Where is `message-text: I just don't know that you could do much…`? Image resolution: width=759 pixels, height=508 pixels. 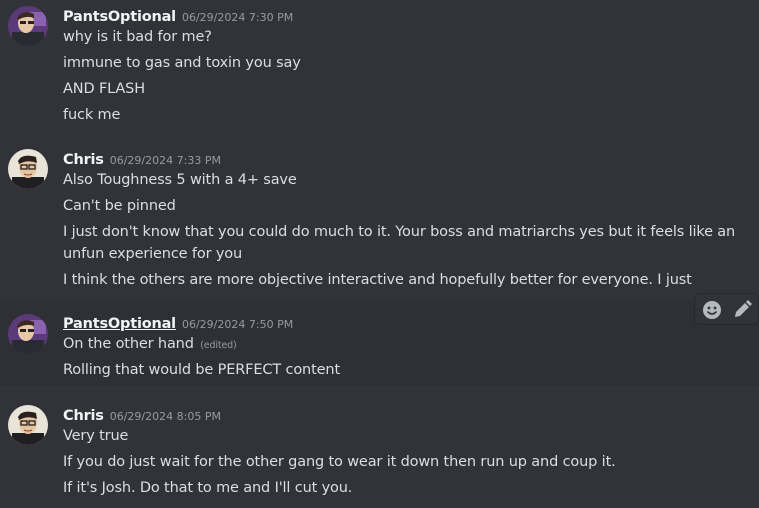 message-text: I just don't know that you could do much… is located at coordinates (399, 243).